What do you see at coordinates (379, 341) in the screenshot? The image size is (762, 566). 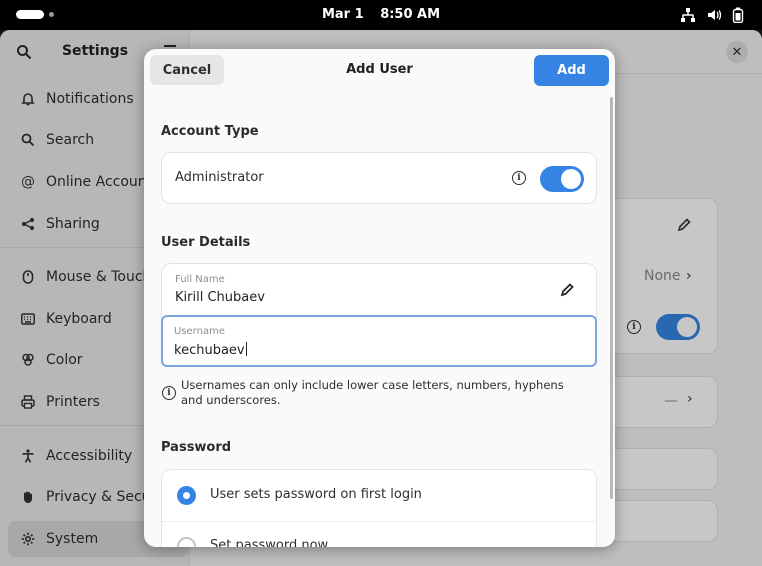 I see `username-field-container: Username kechubaev` at bounding box center [379, 341].